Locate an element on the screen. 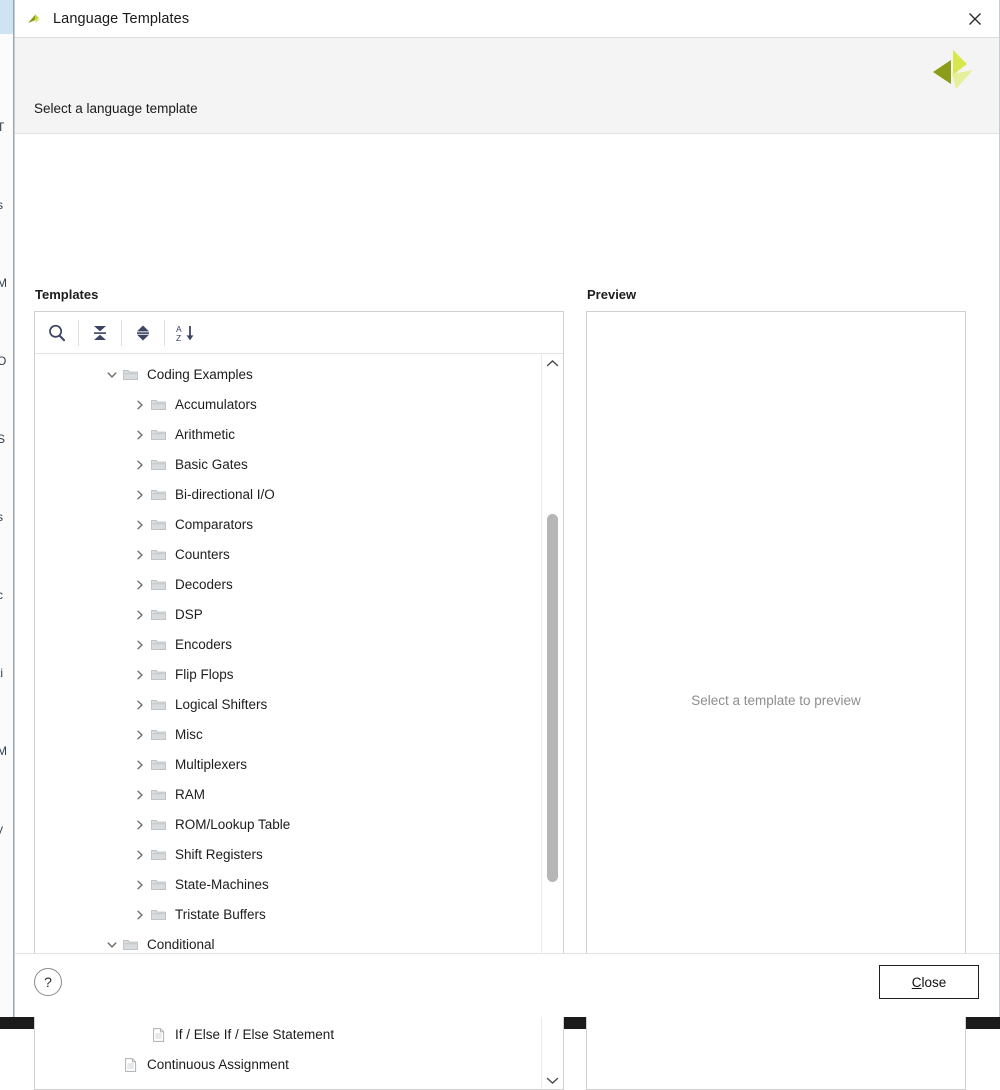  tree-item-label: State-Machines is located at coordinates (222, 885).